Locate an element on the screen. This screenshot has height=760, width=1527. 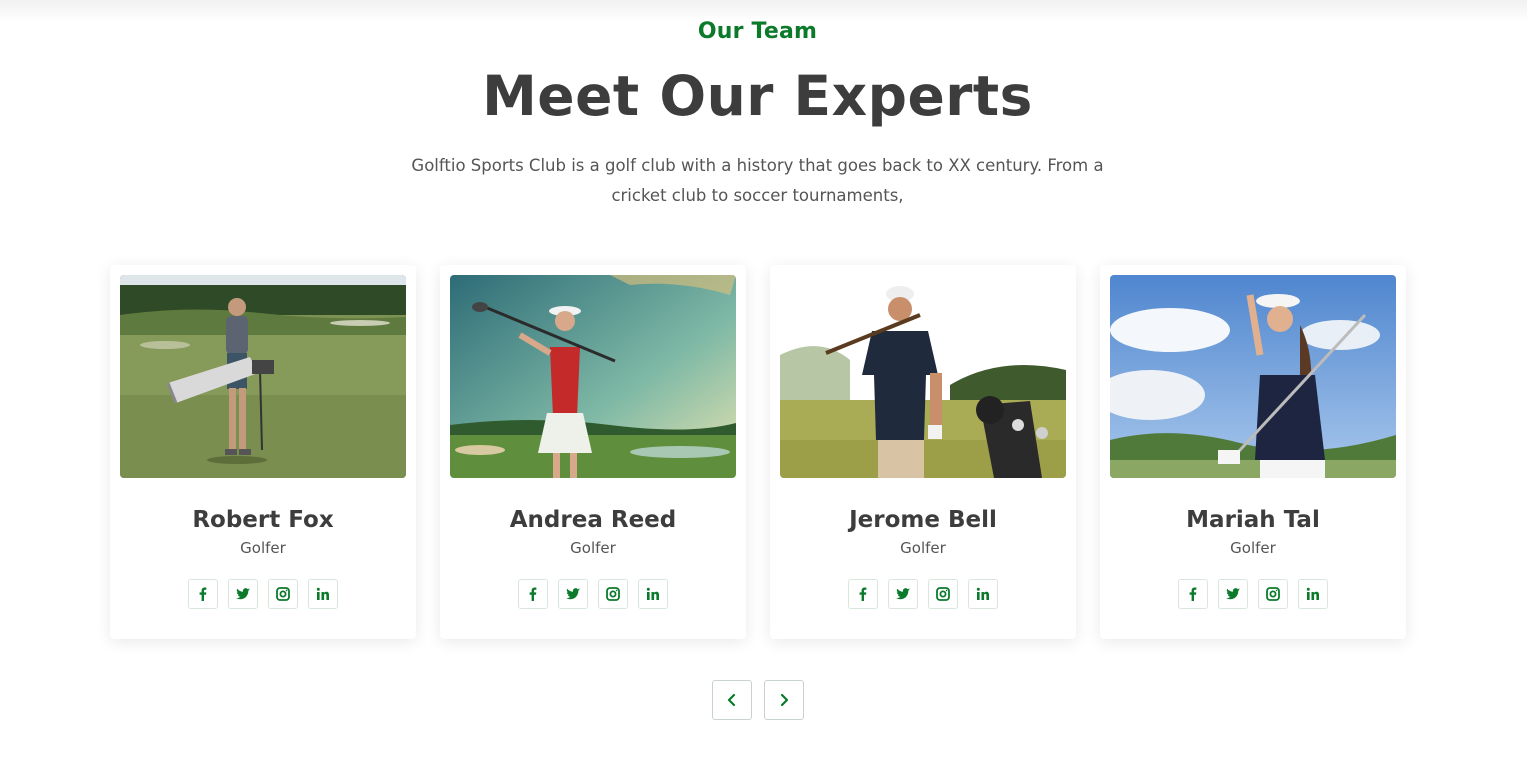
carousel-prev-button is located at coordinates (732, 700).